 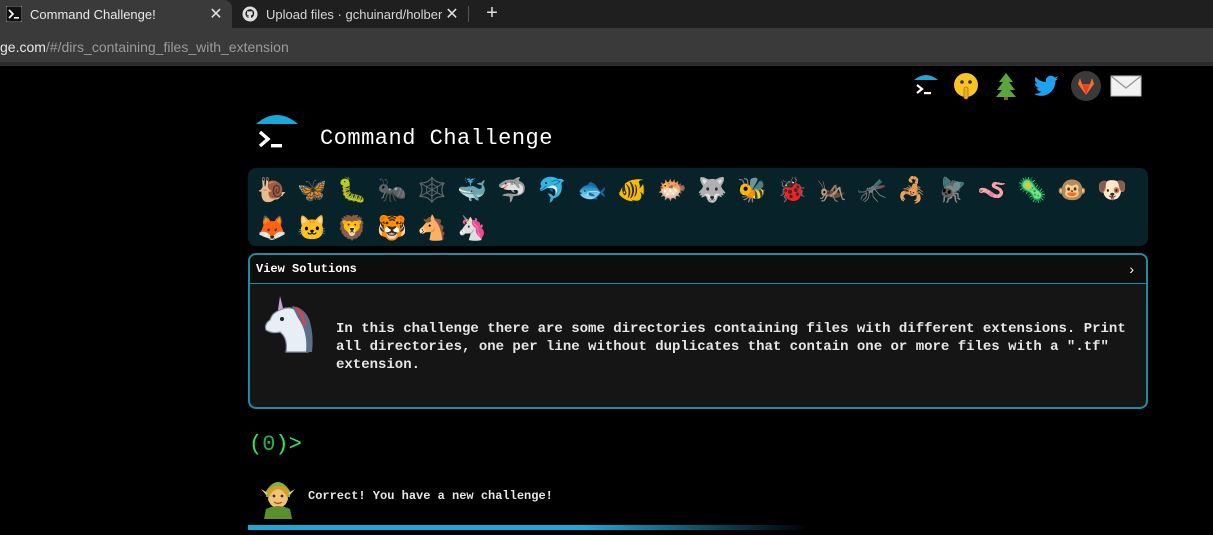 I want to click on view-solutions-label: View Solutions, so click(x=306, y=269).